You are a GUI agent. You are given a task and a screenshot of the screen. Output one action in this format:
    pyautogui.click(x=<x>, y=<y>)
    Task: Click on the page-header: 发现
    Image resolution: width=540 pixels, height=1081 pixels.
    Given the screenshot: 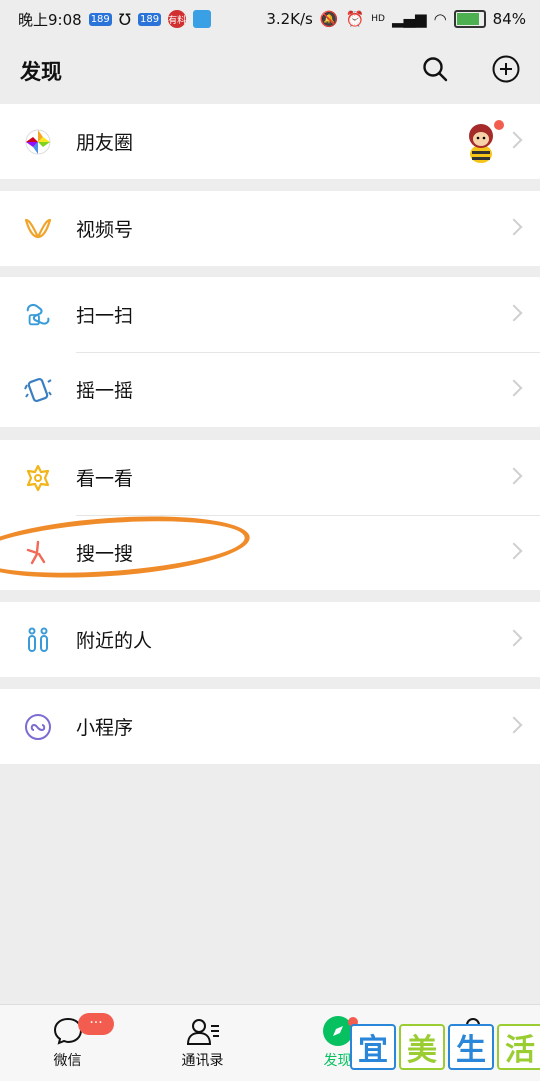 What is the action you would take?
    pyautogui.click(x=270, y=71)
    